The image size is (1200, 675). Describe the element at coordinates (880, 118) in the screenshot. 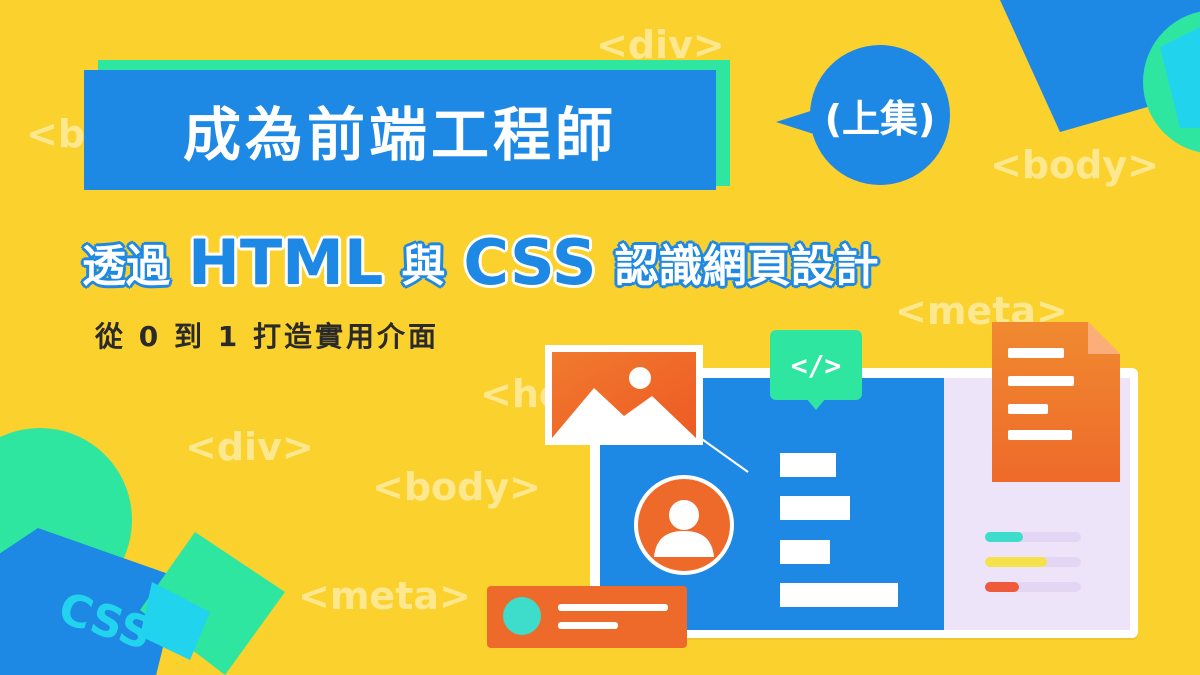

I see `episode-label: (上集)` at that location.